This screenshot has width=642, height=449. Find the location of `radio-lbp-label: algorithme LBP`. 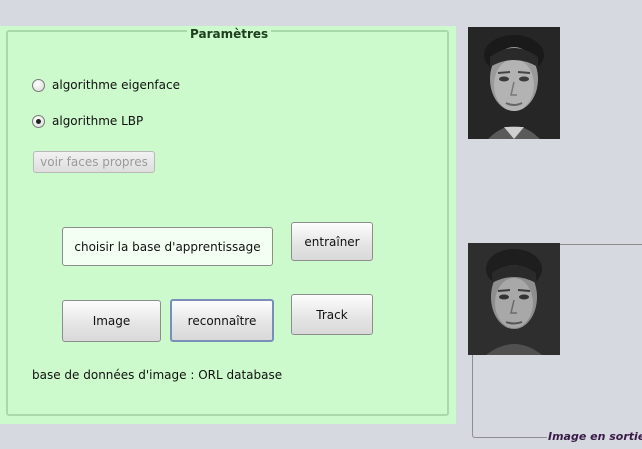

radio-lbp-label: algorithme LBP is located at coordinates (98, 121).